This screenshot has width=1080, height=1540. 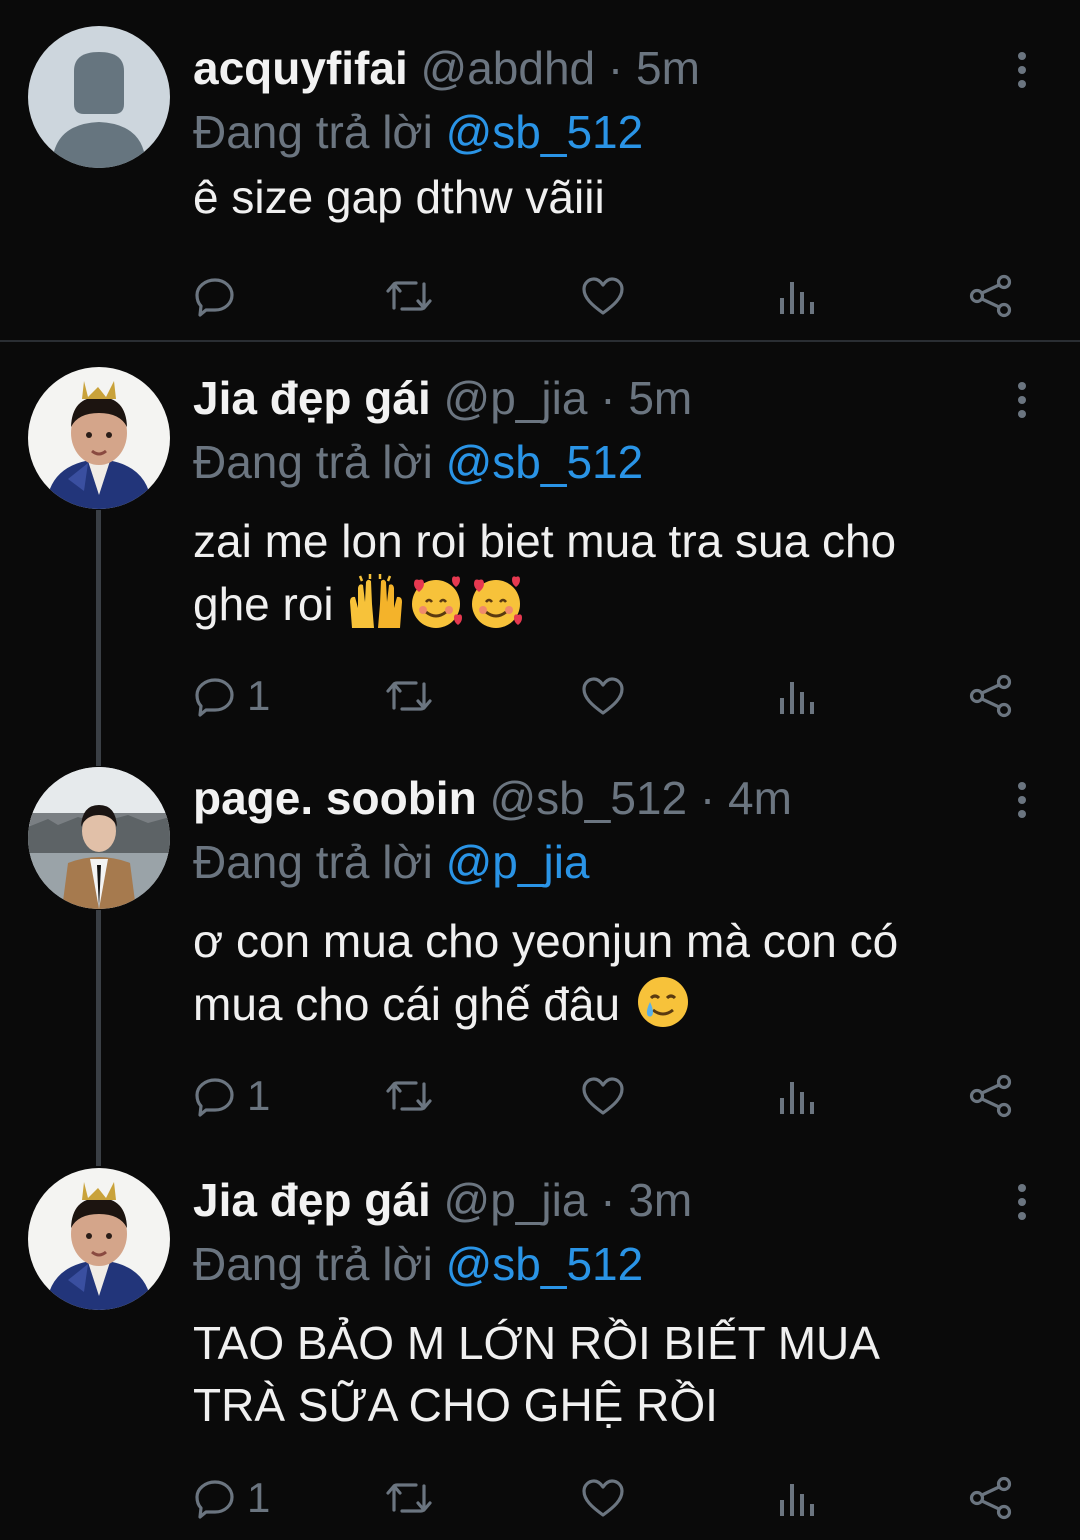 I want to click on tweet-actions, so click(x=540, y=296).